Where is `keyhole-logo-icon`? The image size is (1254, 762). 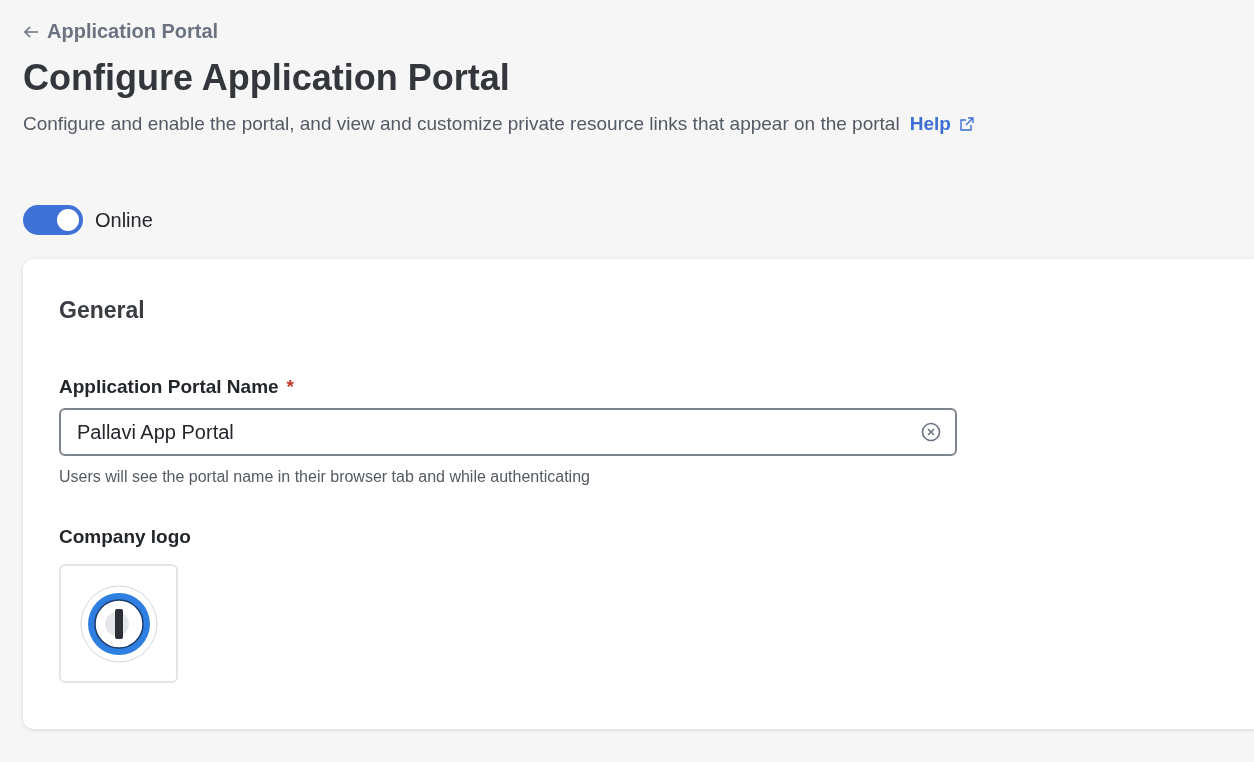
keyhole-logo-icon is located at coordinates (118, 623).